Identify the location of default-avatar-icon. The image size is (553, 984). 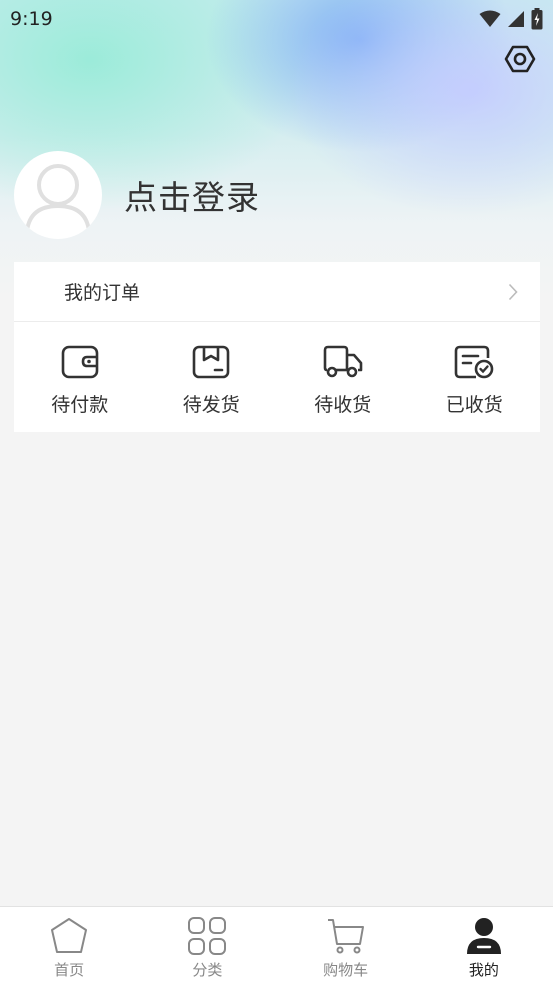
(58, 198).